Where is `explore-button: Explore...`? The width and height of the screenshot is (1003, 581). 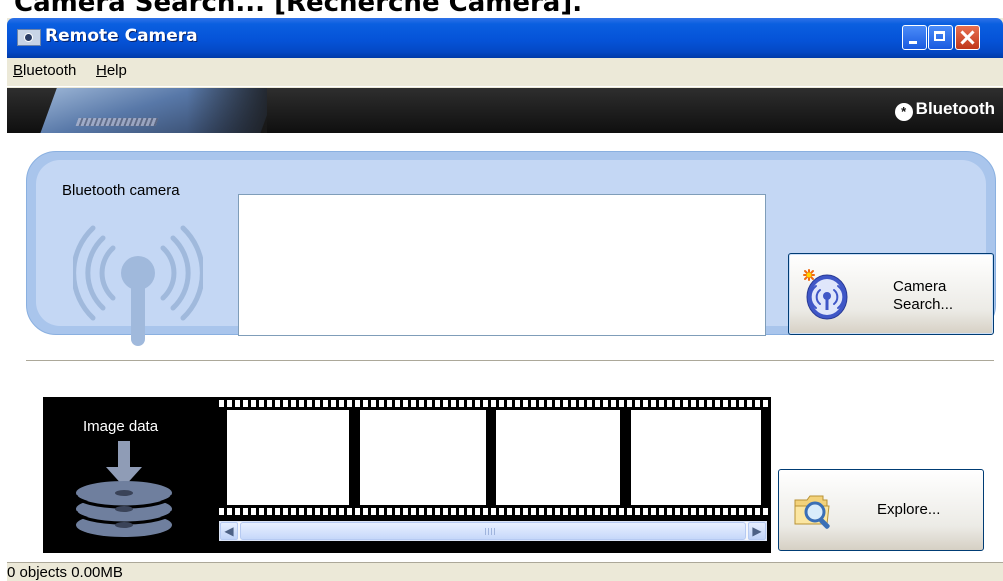
explore-button: Explore... is located at coordinates (881, 510).